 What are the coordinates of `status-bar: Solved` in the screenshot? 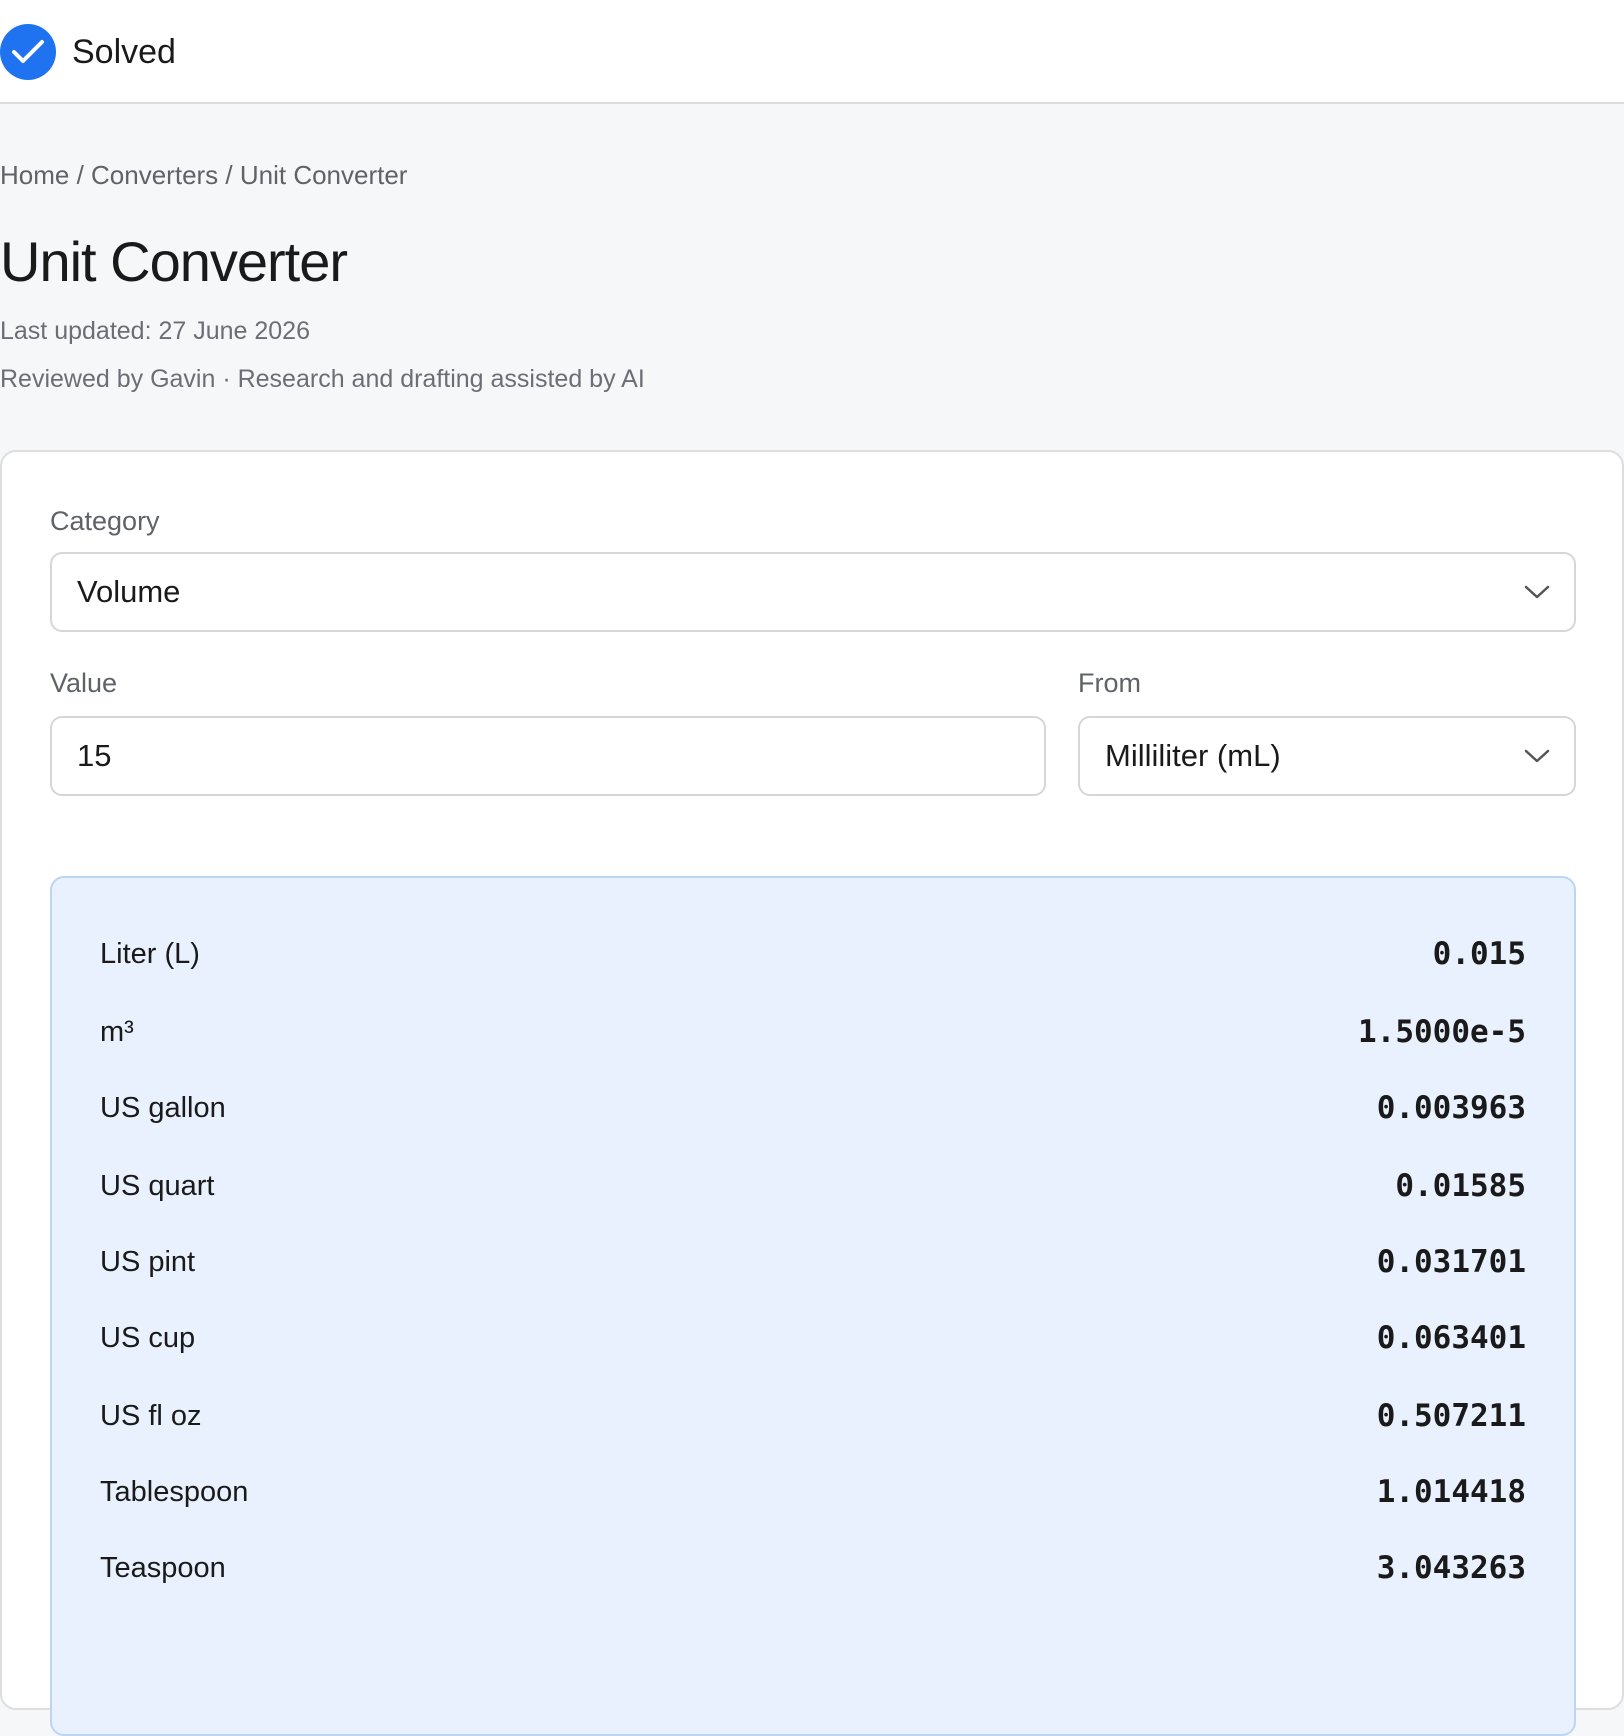 It's located at (812, 52).